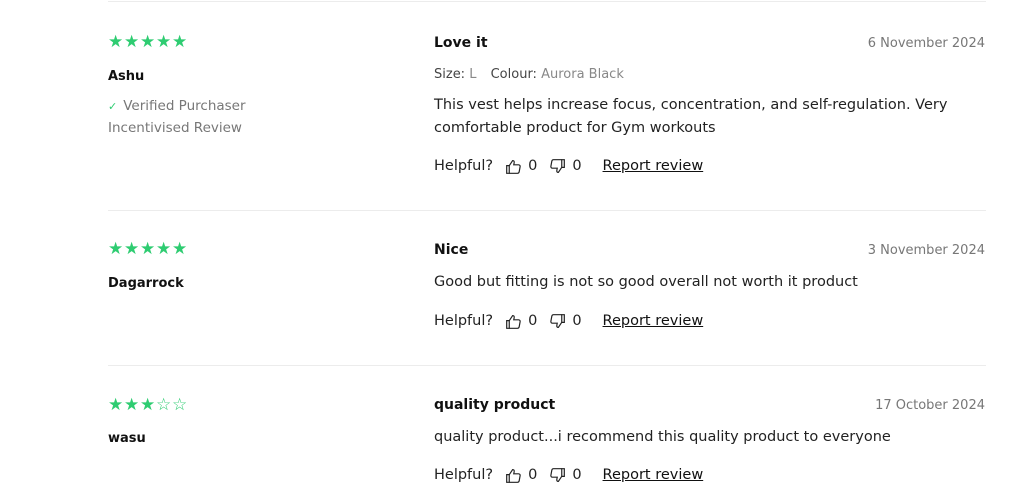  What do you see at coordinates (926, 43) in the screenshot?
I see `review-date: 6 November 2024` at bounding box center [926, 43].